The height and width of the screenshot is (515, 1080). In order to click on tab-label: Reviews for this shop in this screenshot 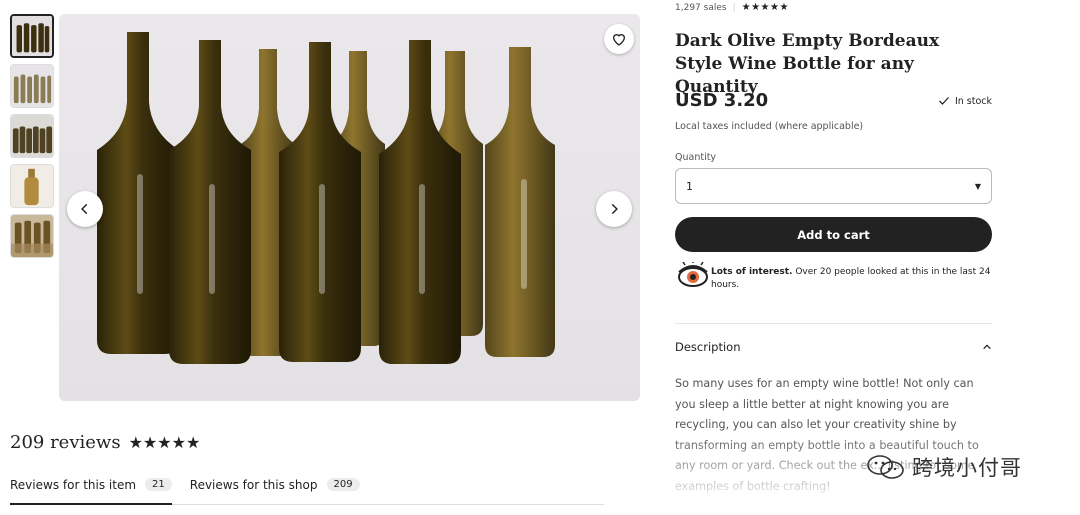, I will do `click(253, 485)`.